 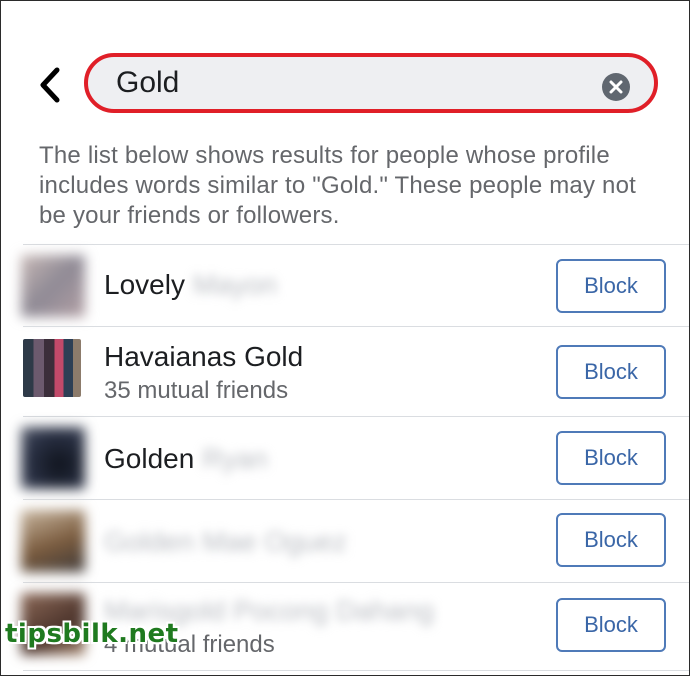 What do you see at coordinates (196, 390) in the screenshot?
I see `mutual-friends: 35 mutual friends` at bounding box center [196, 390].